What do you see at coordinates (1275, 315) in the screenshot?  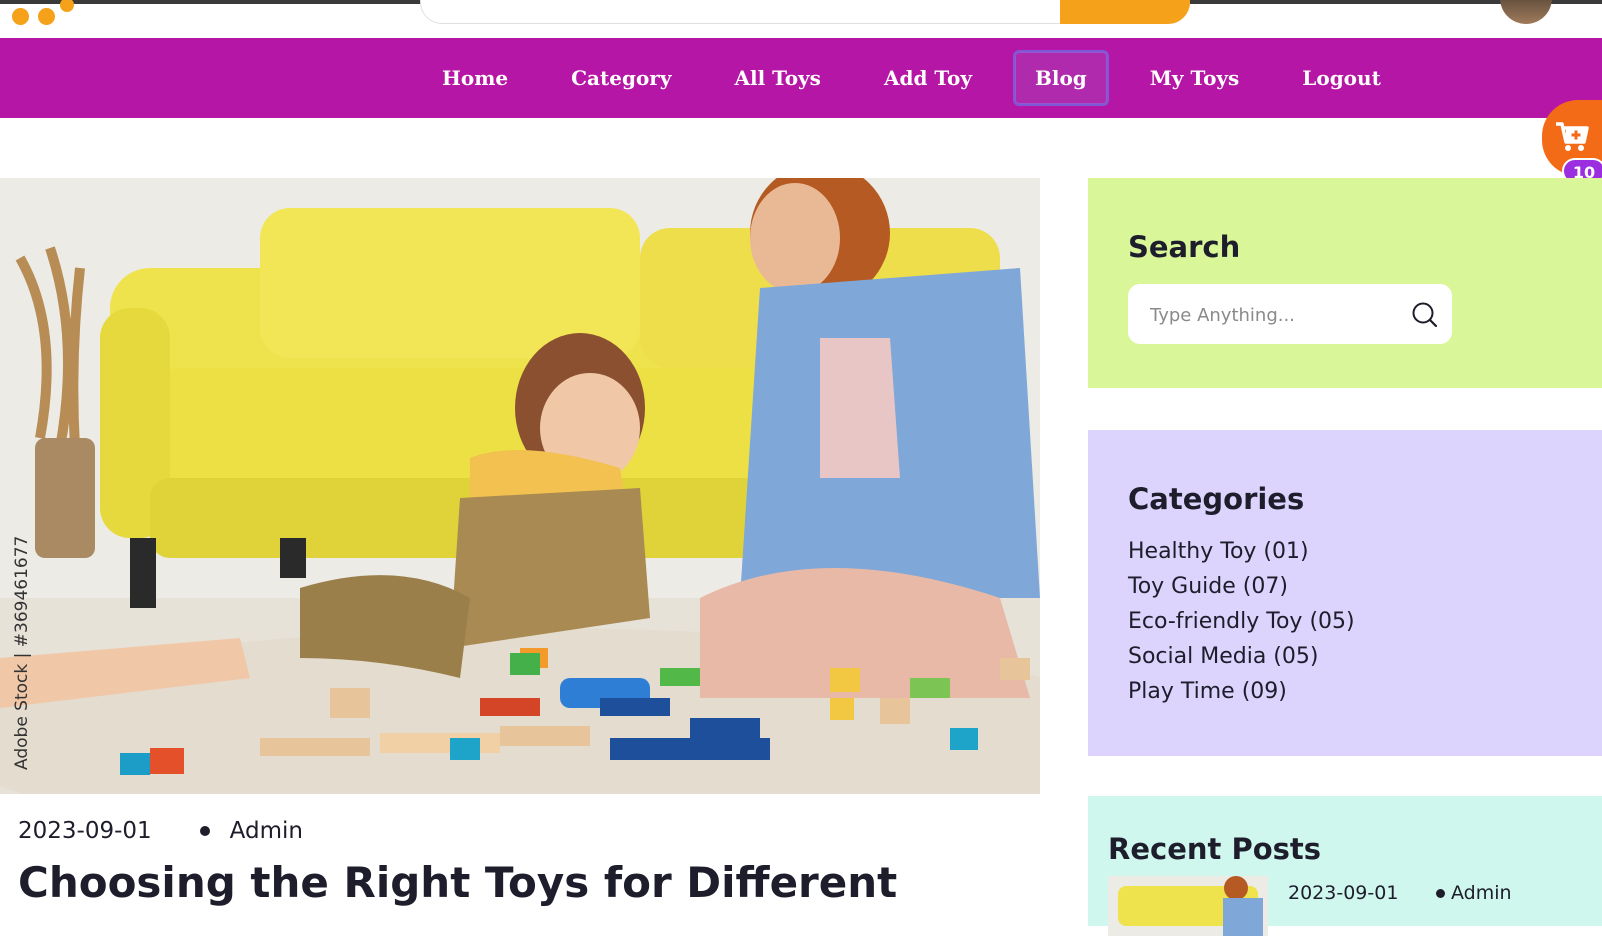 I see `sidebar-search-input` at bounding box center [1275, 315].